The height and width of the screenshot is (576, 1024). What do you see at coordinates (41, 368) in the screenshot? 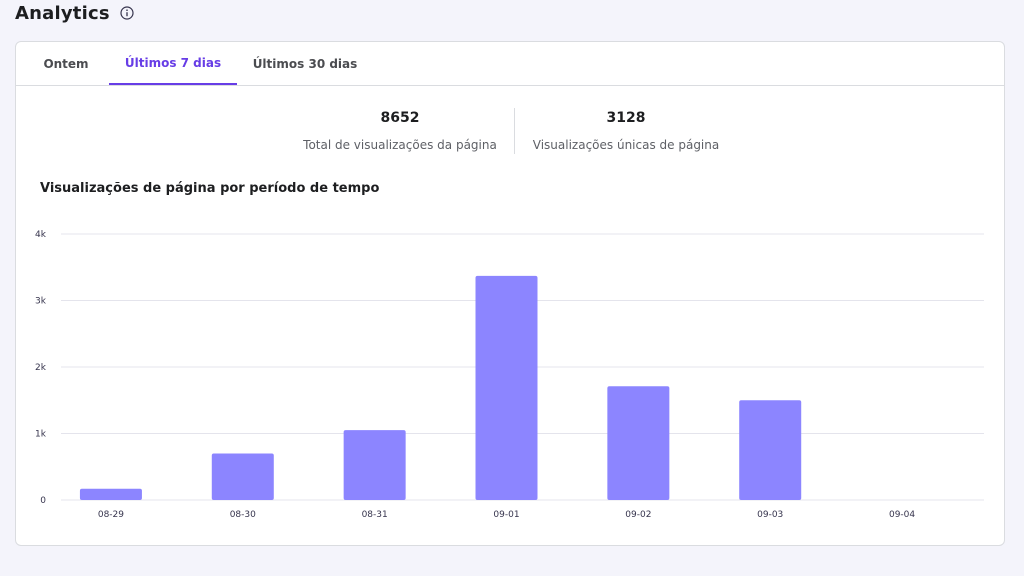
I see `y-tick-label: 2k` at bounding box center [41, 368].